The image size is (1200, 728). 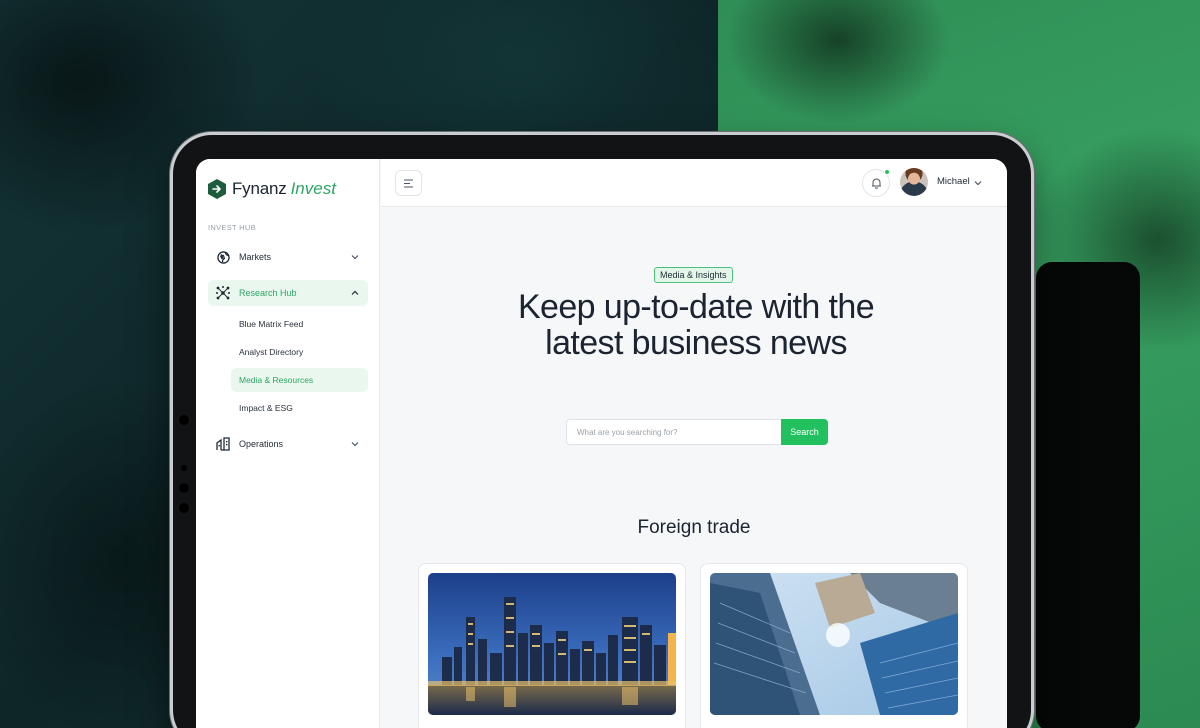 I want to click on article-image-city-skyline, so click(x=552, y=644).